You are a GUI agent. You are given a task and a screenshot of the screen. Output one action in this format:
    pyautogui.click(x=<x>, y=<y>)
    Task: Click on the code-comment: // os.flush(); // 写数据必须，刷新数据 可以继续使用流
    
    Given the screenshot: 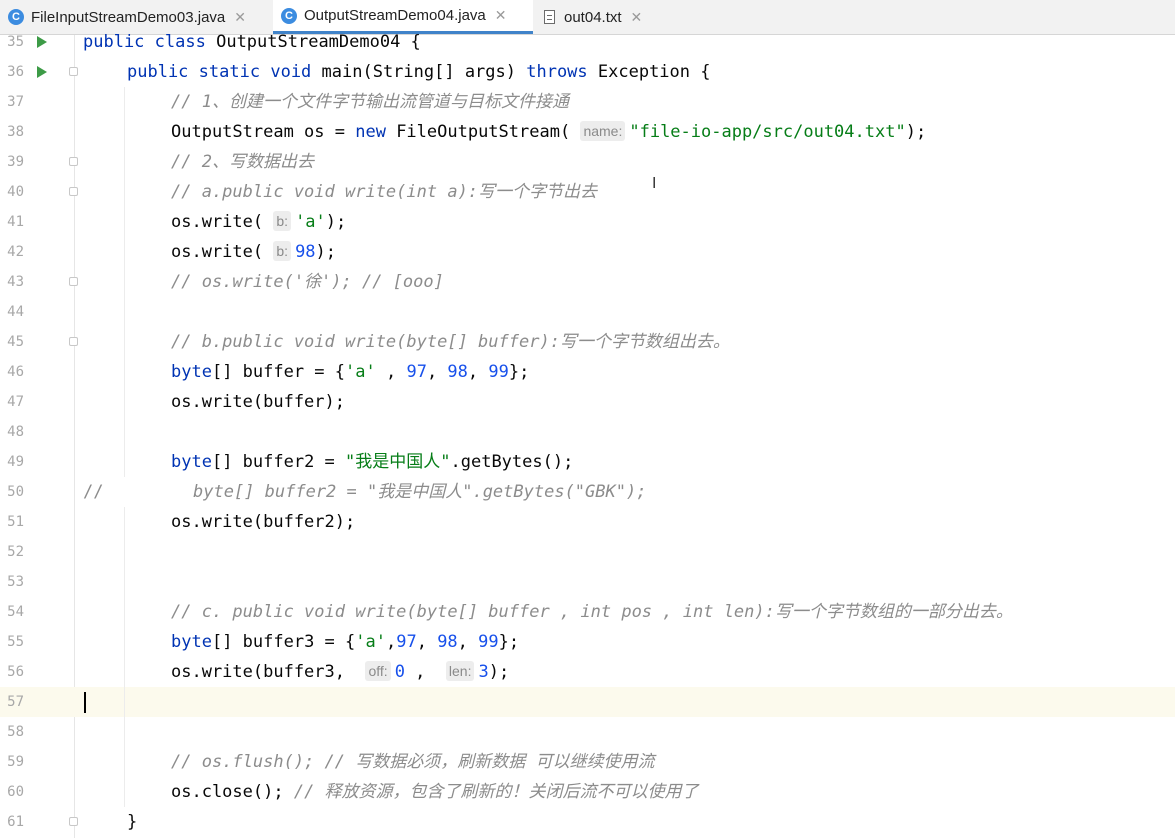 What is the action you would take?
    pyautogui.click(x=413, y=762)
    